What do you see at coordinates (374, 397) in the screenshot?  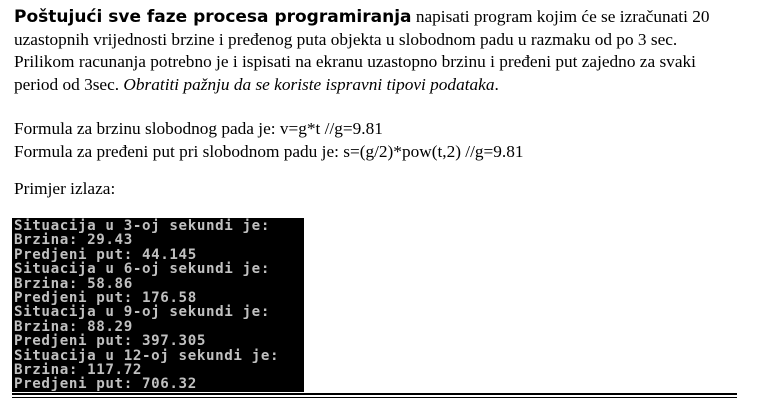 I see `section-divider-thin` at bounding box center [374, 397].